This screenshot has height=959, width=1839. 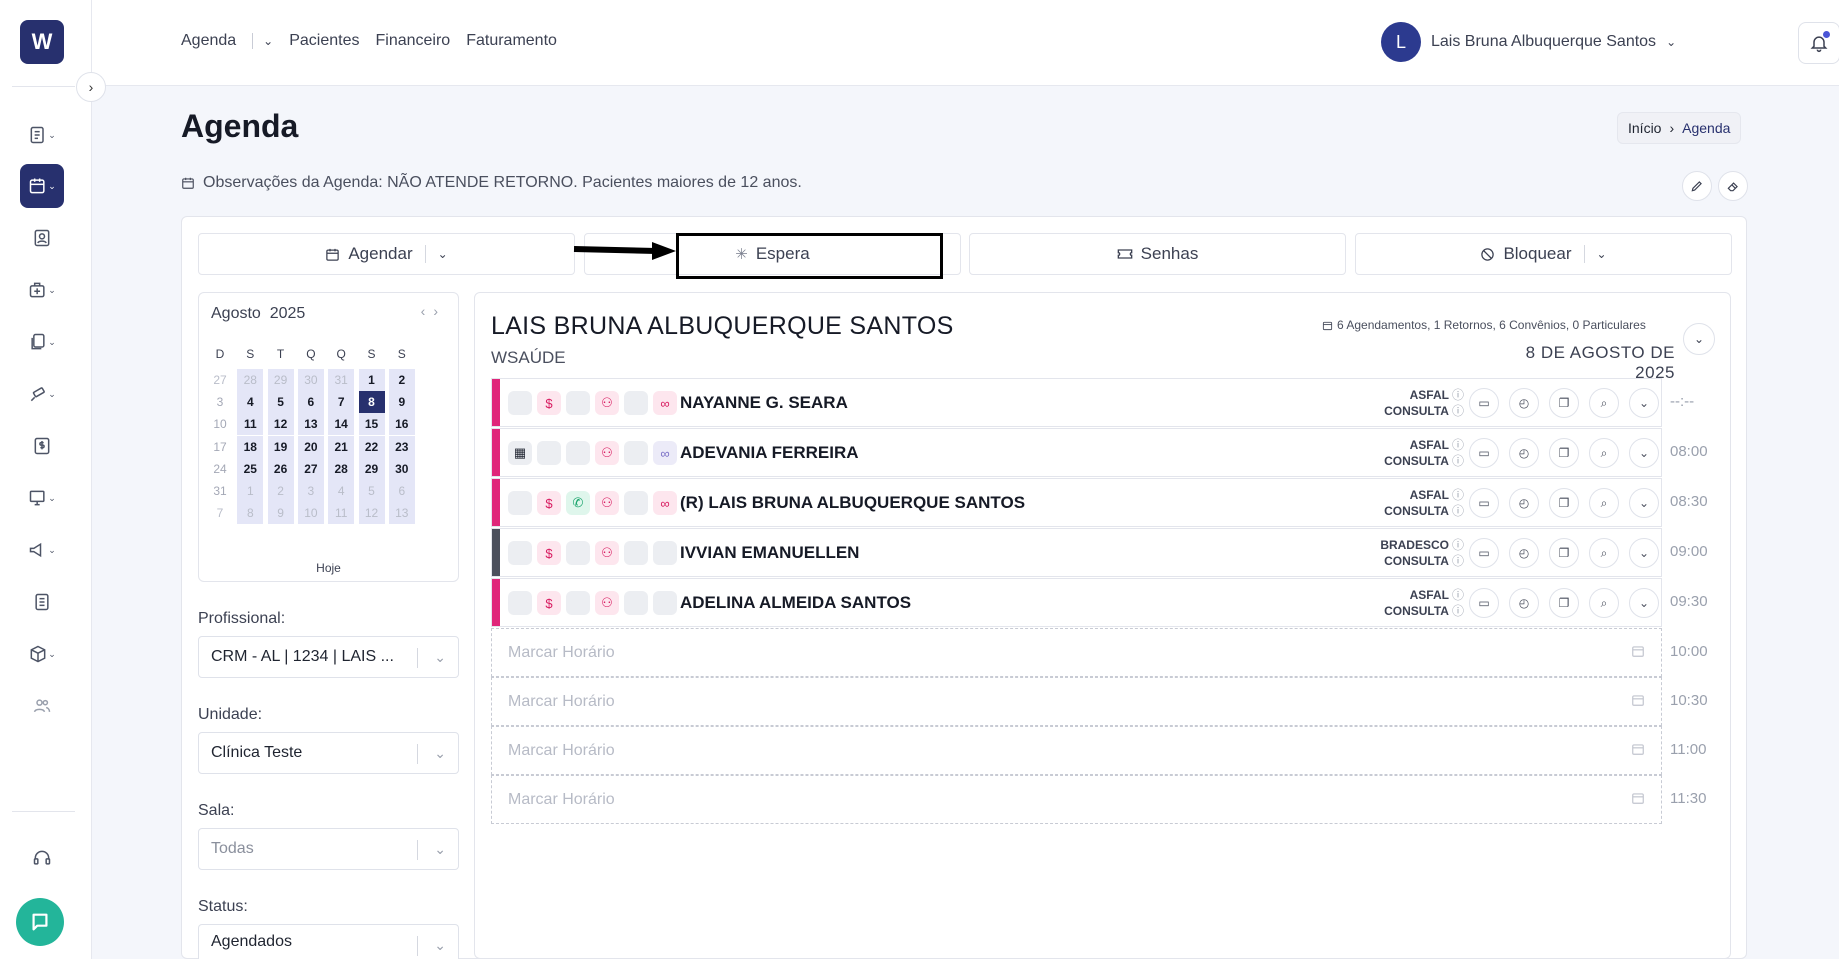 What do you see at coordinates (328, 941) in the screenshot?
I see `status-select: Agendados ⌄` at bounding box center [328, 941].